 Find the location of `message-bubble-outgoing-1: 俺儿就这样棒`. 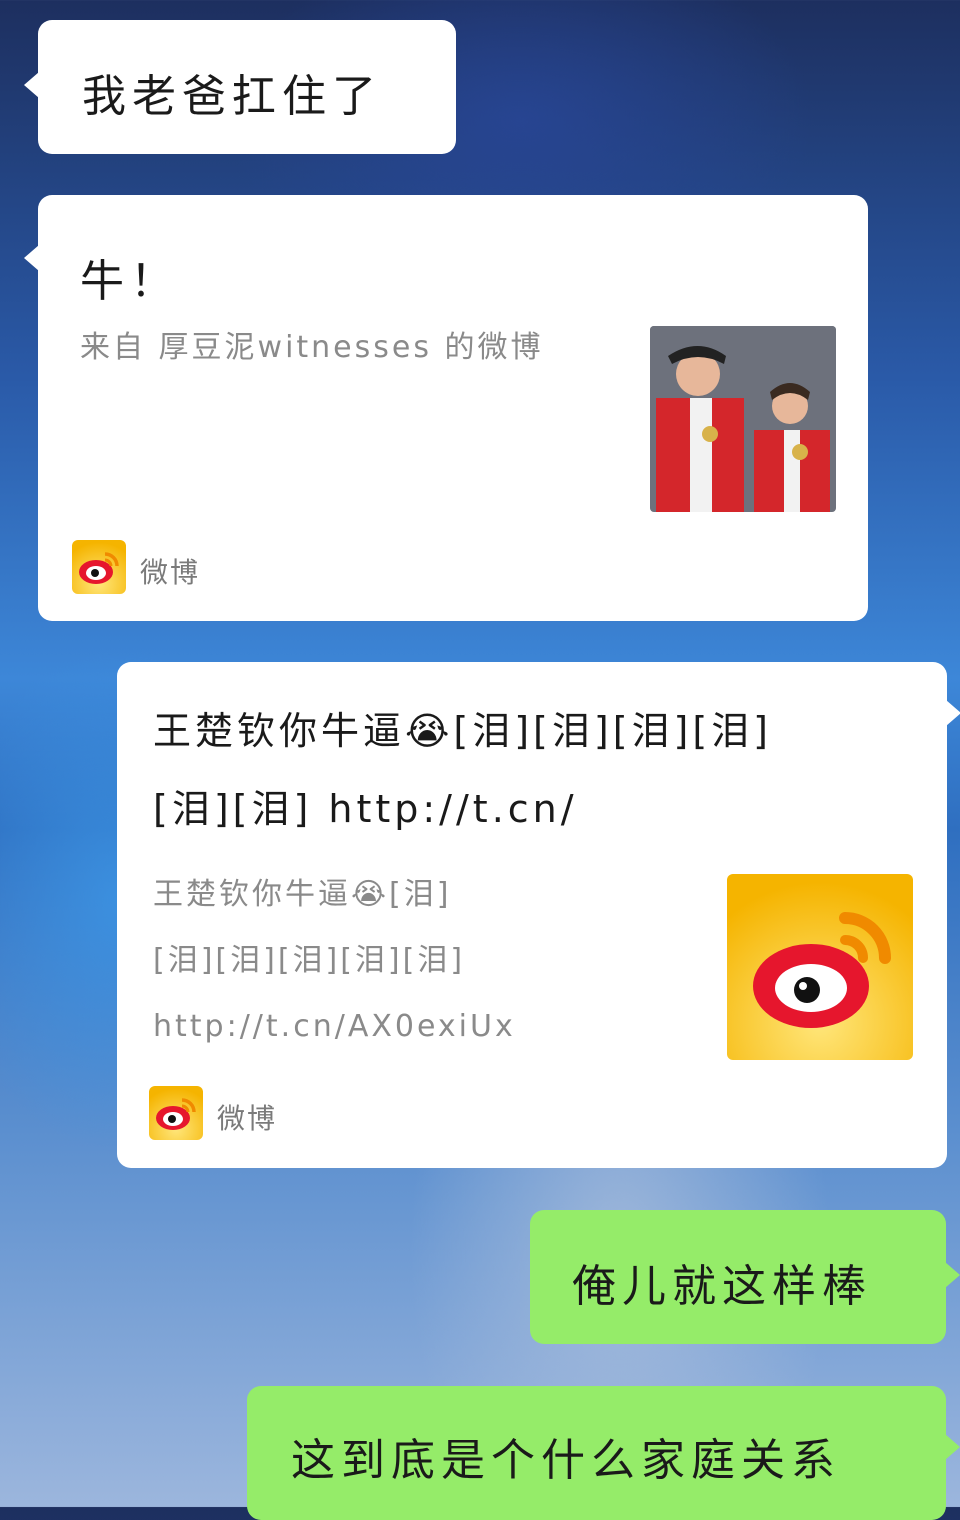

message-bubble-outgoing-1: 俺儿就这样棒 is located at coordinates (745, 1277).